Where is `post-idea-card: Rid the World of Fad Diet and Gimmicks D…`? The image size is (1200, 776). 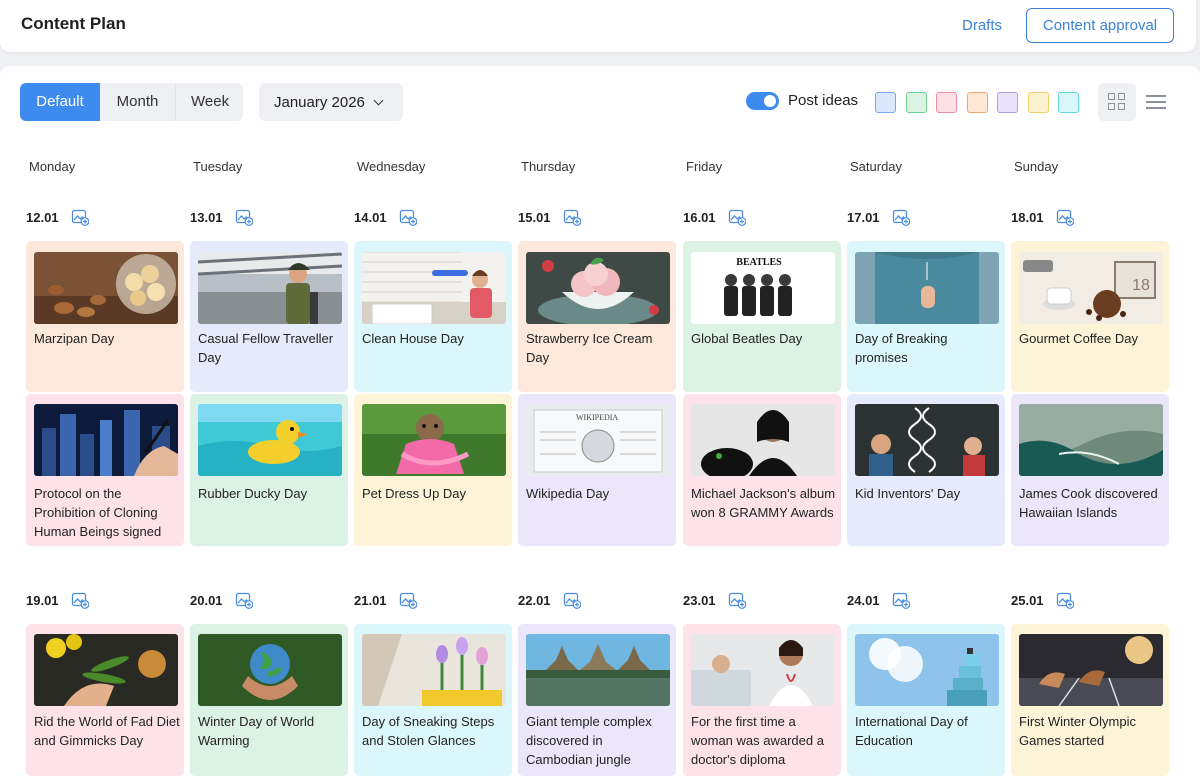 post-idea-card: Rid the World of Fad Diet and Gimmicks D… is located at coordinates (105, 700).